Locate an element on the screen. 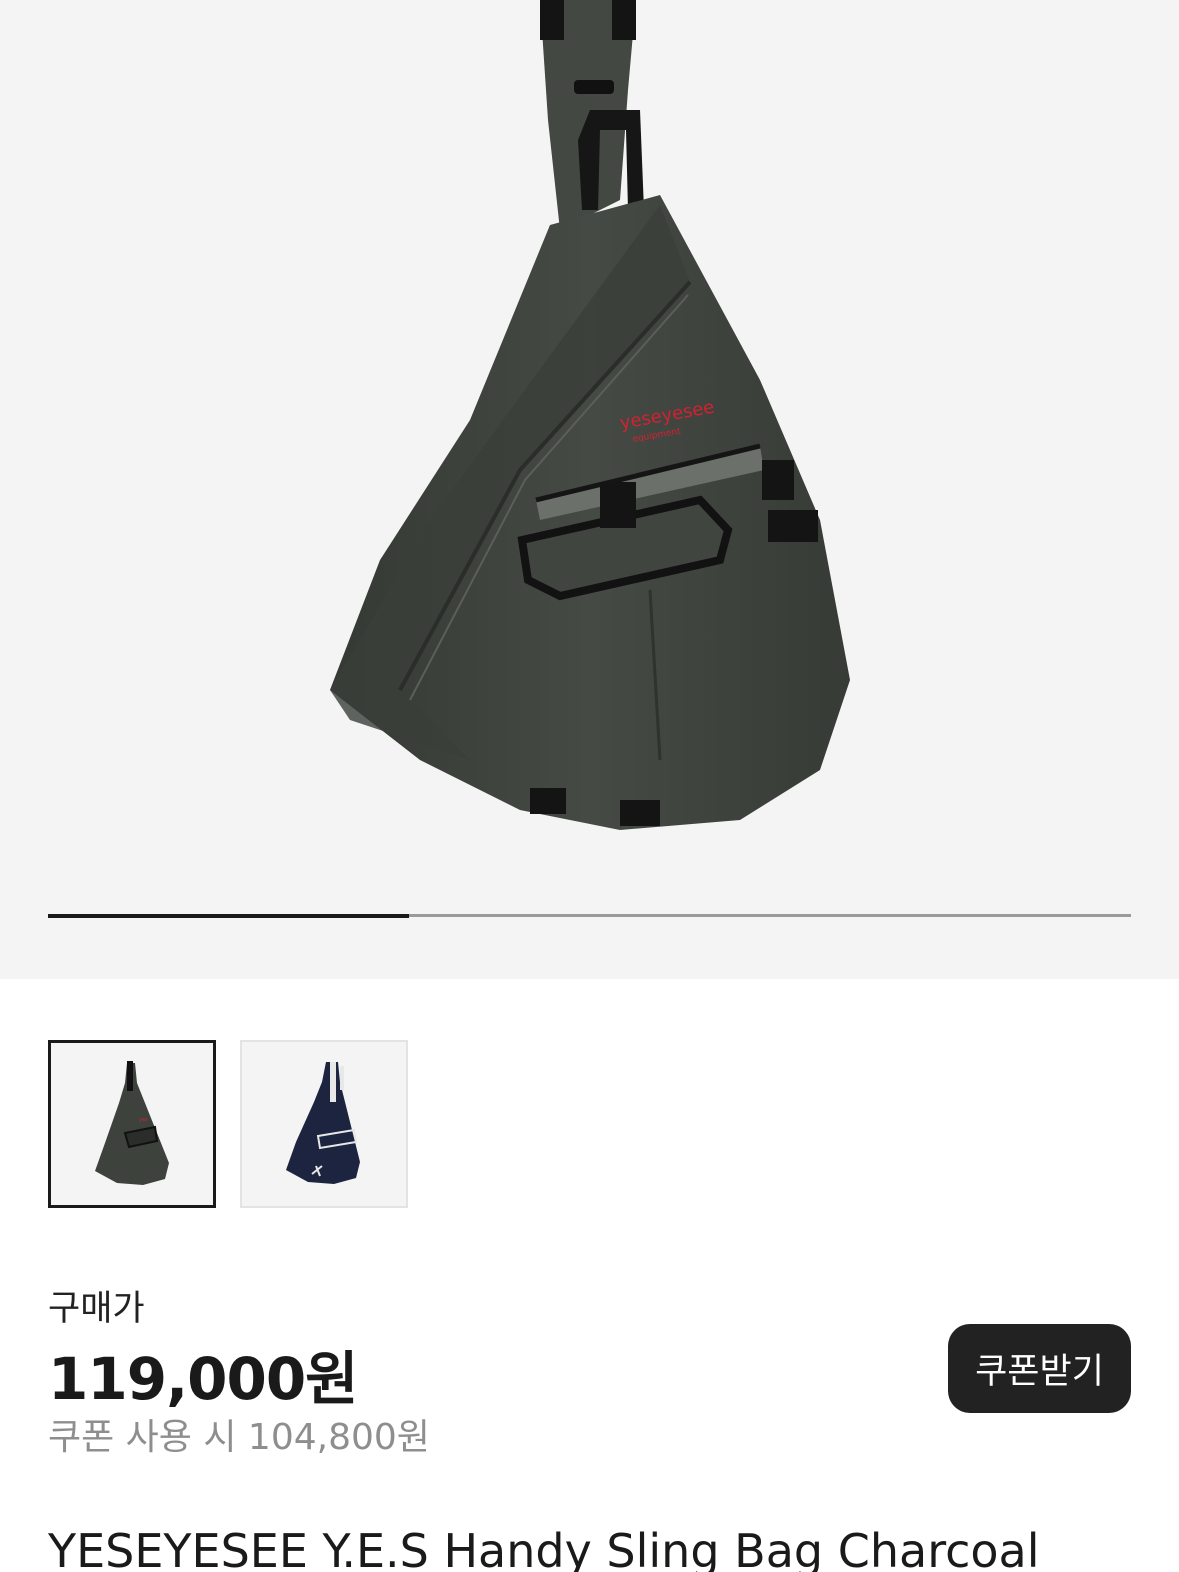 The width and height of the screenshot is (1179, 1572). thumbnail-navy is located at coordinates (324, 1124).